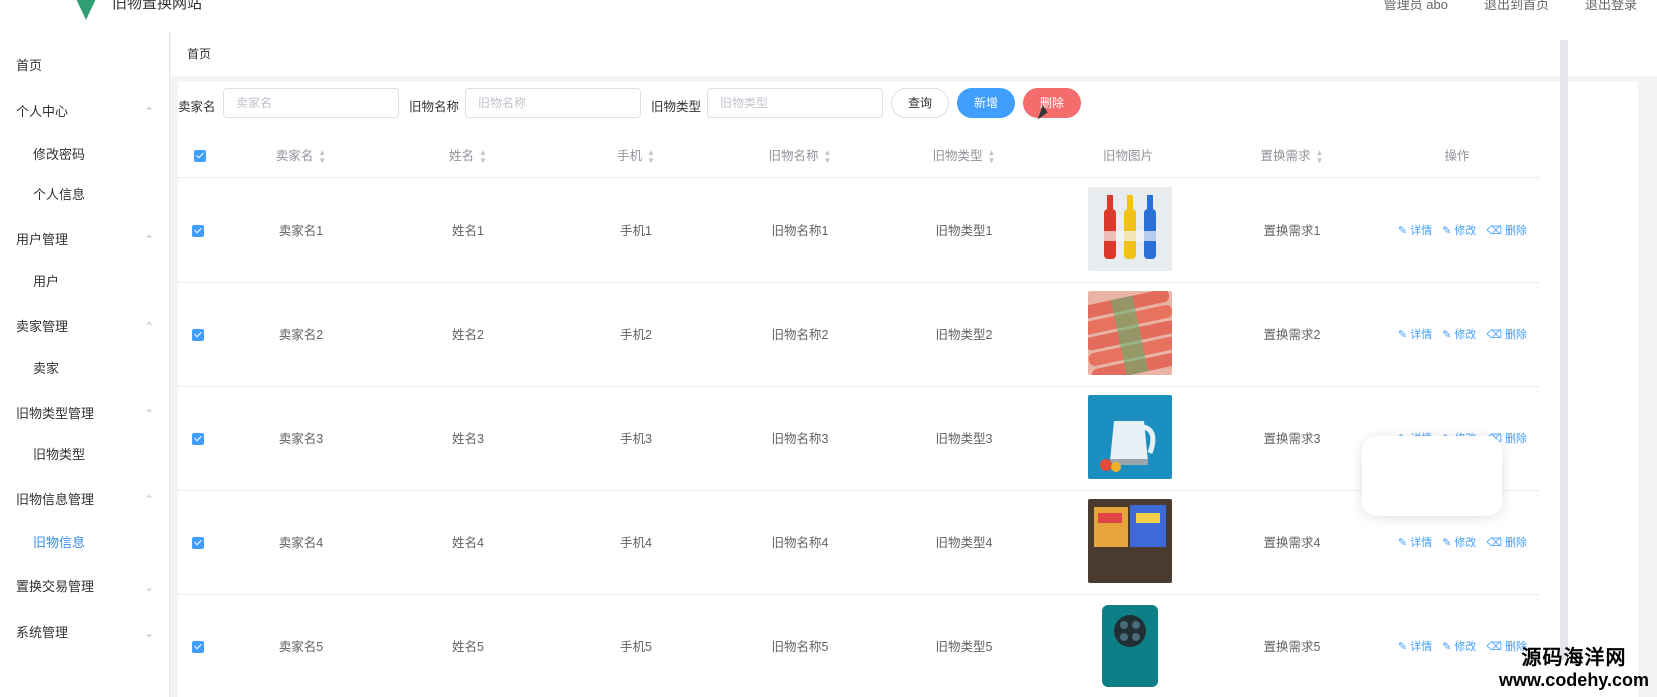 The image size is (1657, 697). Describe the element at coordinates (85, 369) in the screenshot. I see `sidebar-item-7: 卖家` at that location.